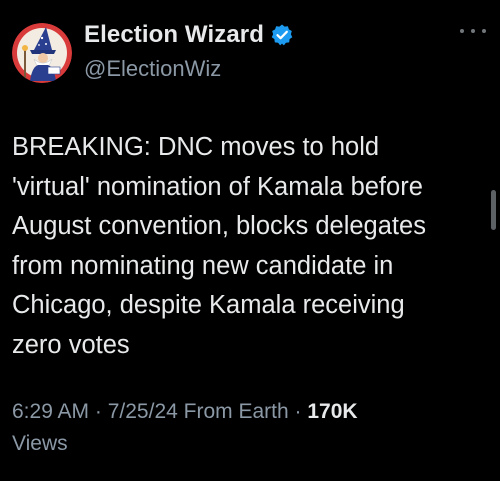 The height and width of the screenshot is (481, 500). I want to click on more-options-icon, so click(473, 31).